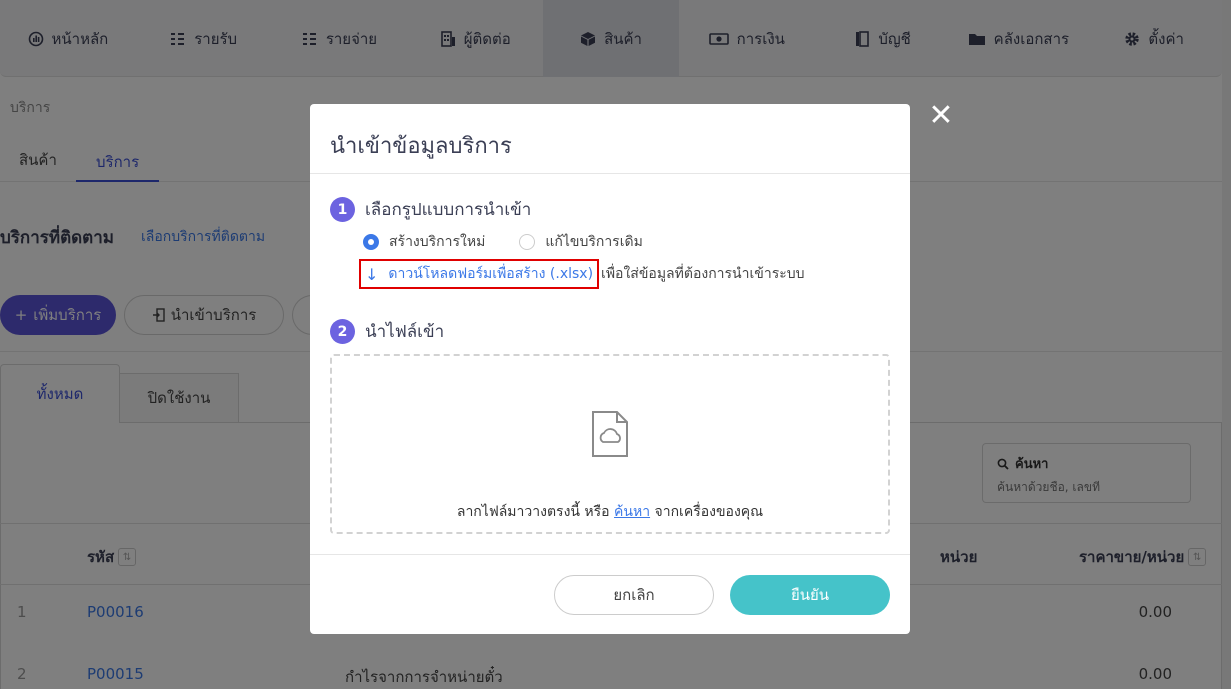 The height and width of the screenshot is (689, 1231). I want to click on import-mode-options: สร้างบริการใหม่ แก้ไขบริการเดิม, so click(520, 242).